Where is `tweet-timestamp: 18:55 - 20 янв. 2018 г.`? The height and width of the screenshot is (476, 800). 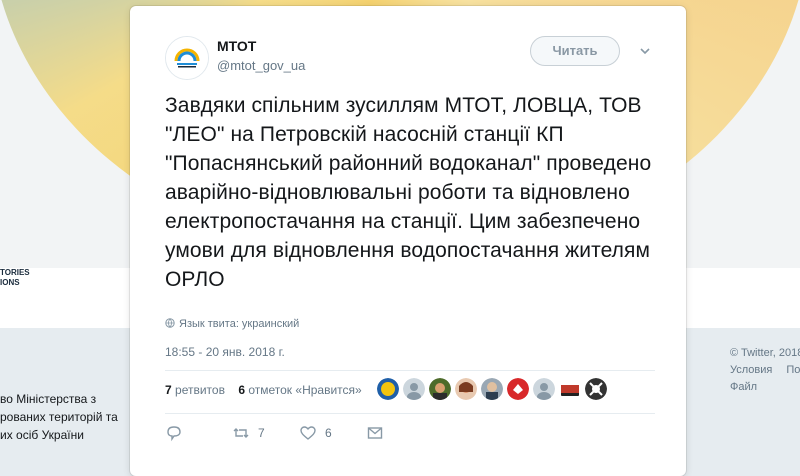
tweet-timestamp: 18:55 - 20 янв. 2018 г. is located at coordinates (225, 352).